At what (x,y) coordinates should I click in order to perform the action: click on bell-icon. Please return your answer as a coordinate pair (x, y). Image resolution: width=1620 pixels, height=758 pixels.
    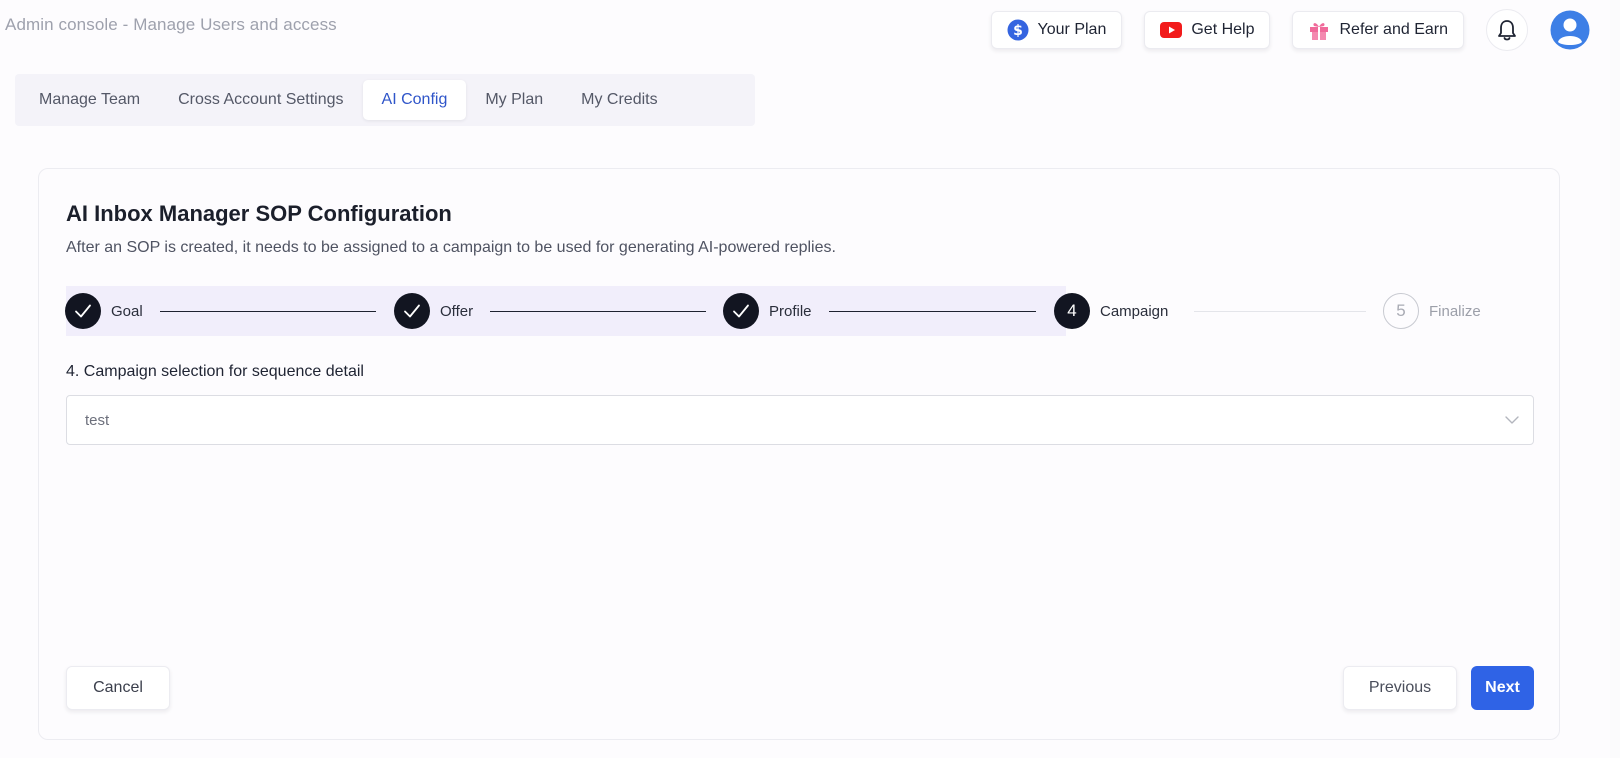
    Looking at the image, I should click on (1507, 30).